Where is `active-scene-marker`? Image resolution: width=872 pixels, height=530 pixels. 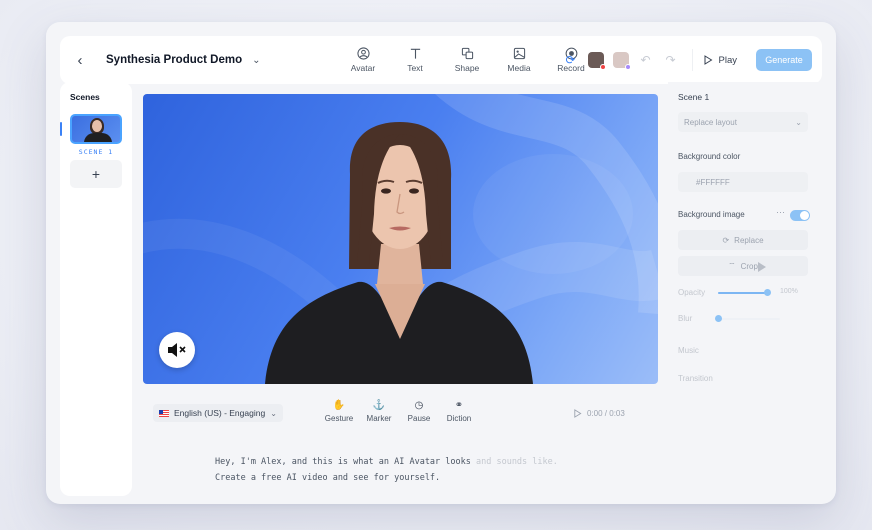
active-scene-marker is located at coordinates (61, 129).